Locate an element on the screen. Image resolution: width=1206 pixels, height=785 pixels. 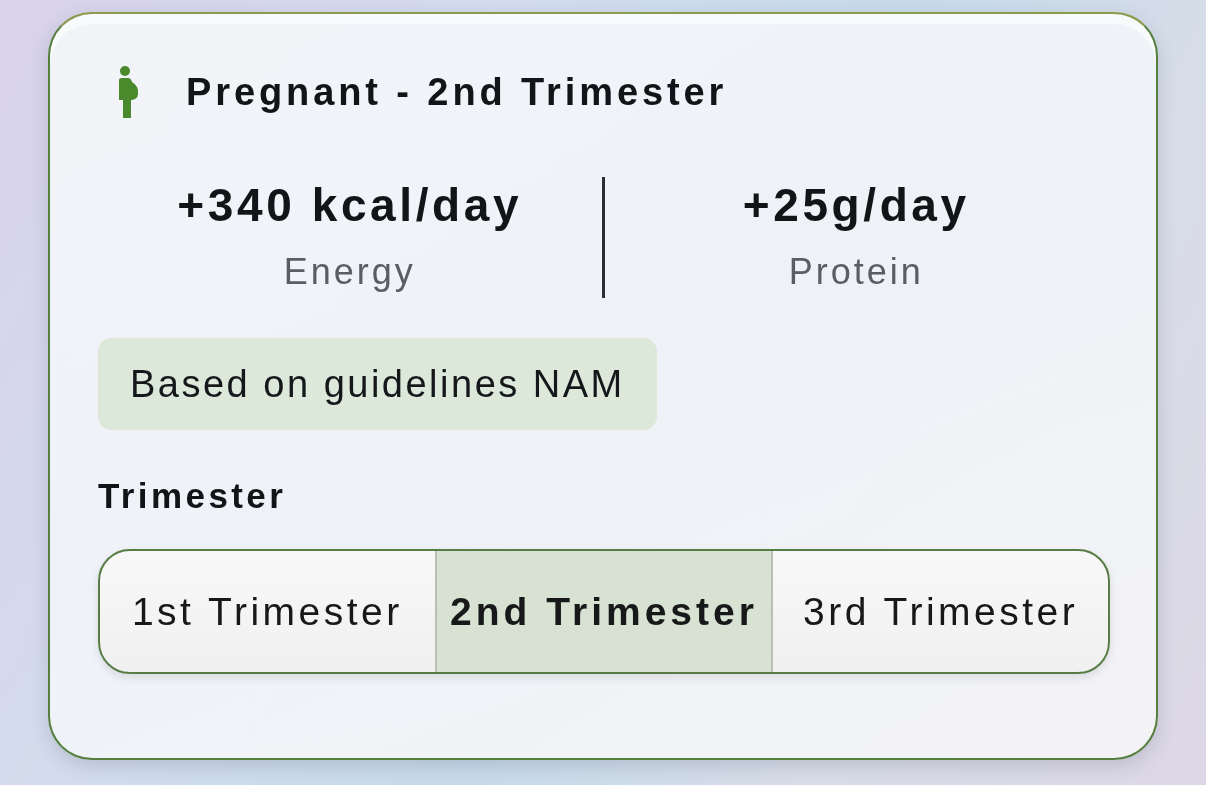
trimester-segment: 2nd Trimester is located at coordinates (603, 611).